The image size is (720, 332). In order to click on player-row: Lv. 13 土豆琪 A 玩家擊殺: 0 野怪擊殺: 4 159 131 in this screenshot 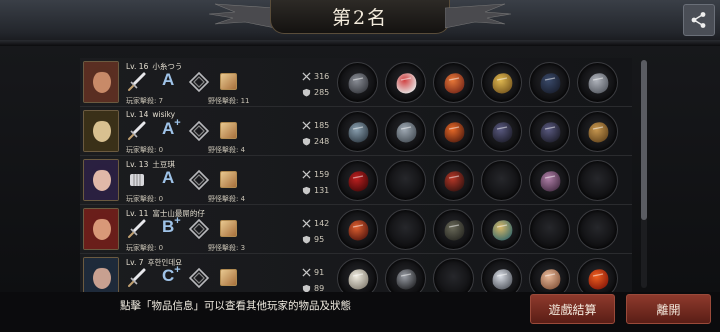, I will do `click(356, 180)`.